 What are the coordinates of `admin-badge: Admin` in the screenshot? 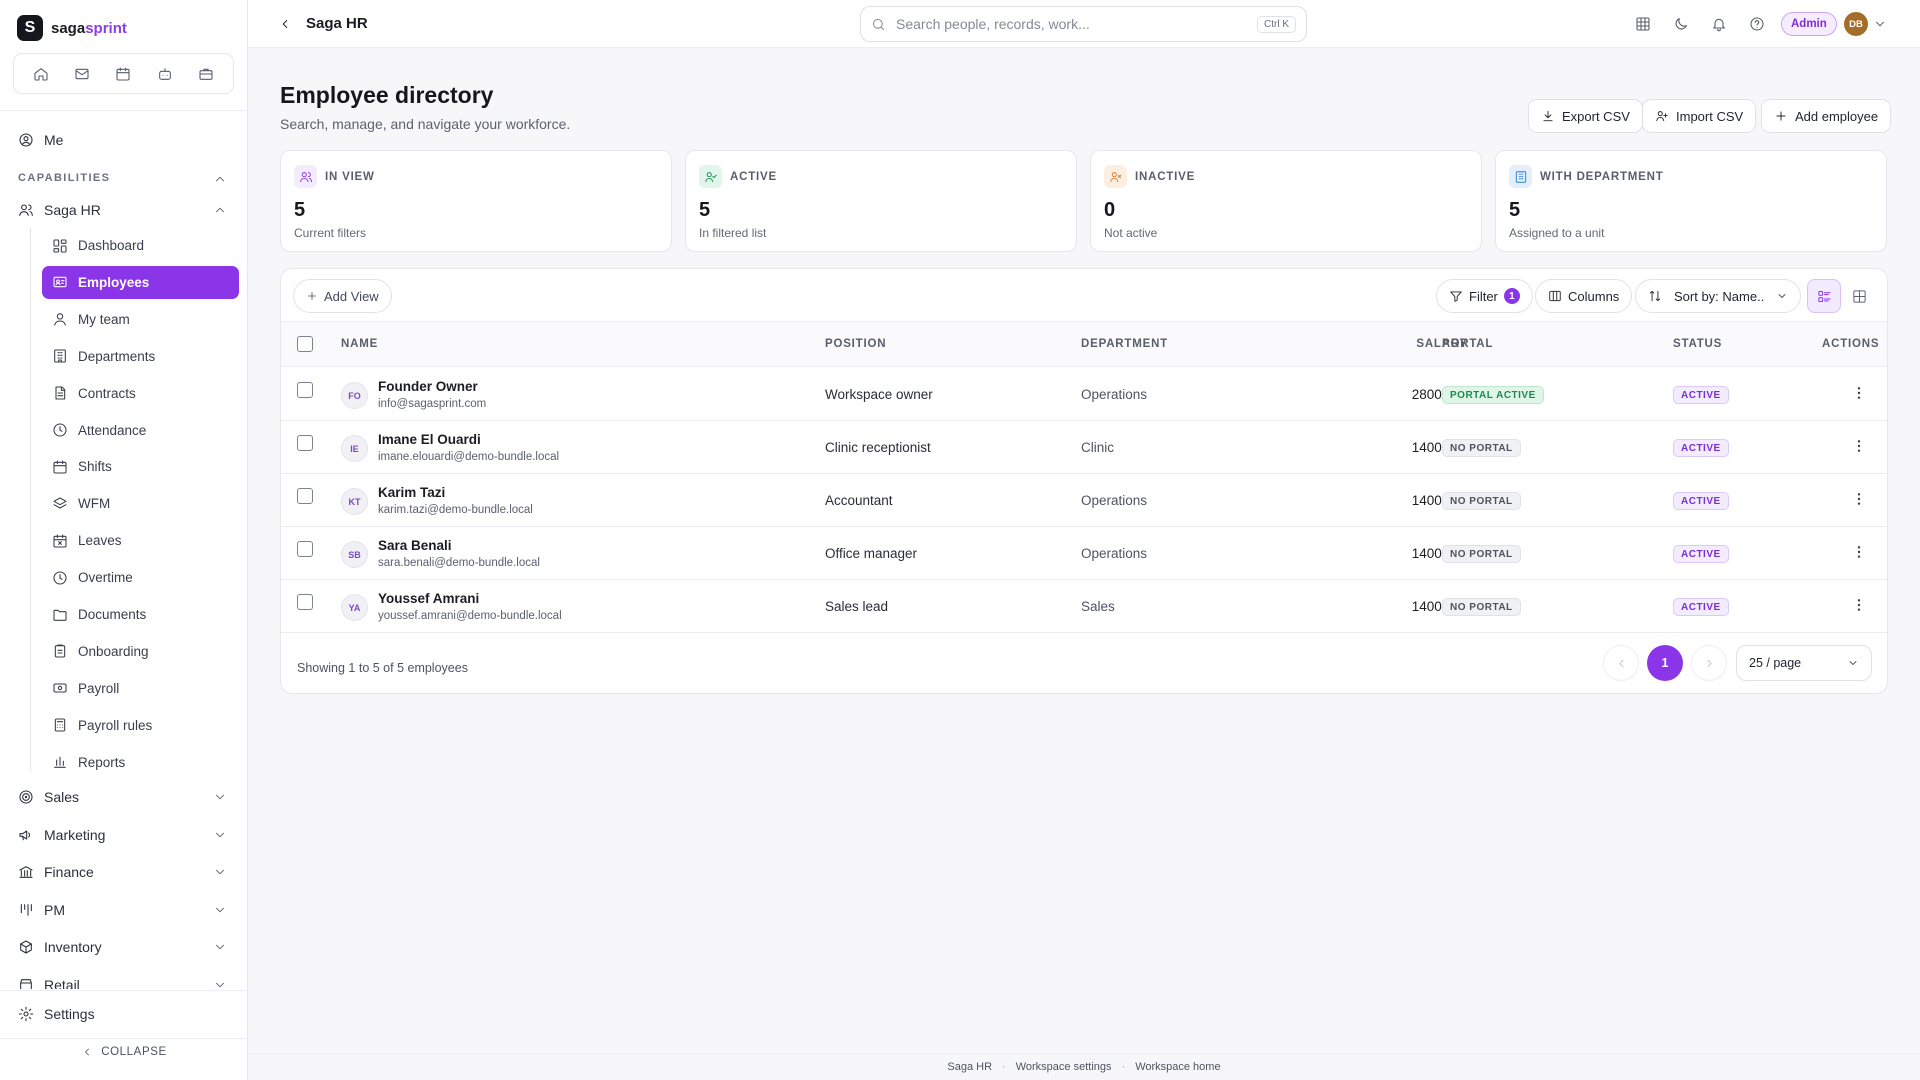 It's located at (1809, 24).